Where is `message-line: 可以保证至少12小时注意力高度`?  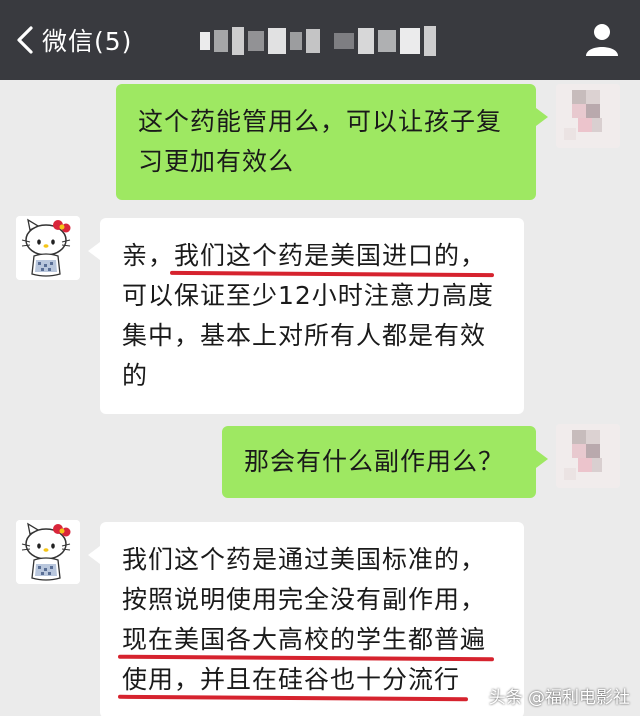 message-line: 可以保证至少12小时注意力高度 is located at coordinates (308, 295).